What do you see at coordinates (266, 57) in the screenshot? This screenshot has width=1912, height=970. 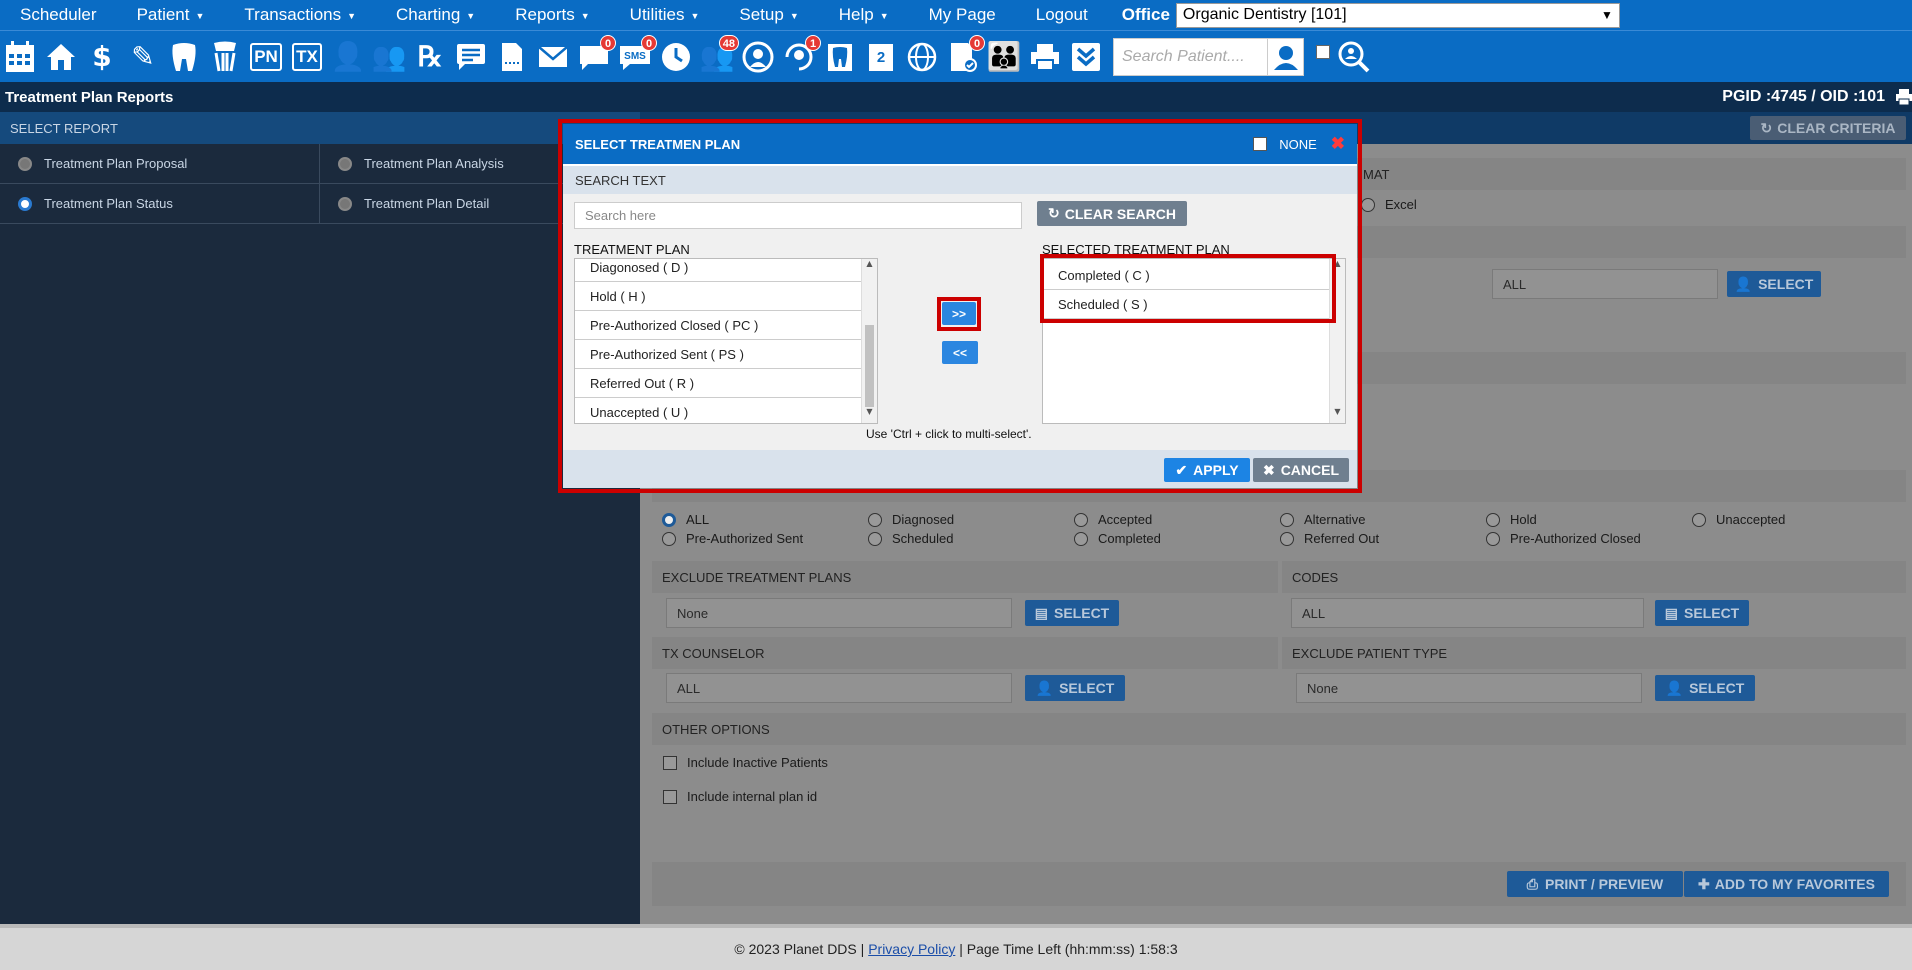 I see `progress-notes-icon: PN` at bounding box center [266, 57].